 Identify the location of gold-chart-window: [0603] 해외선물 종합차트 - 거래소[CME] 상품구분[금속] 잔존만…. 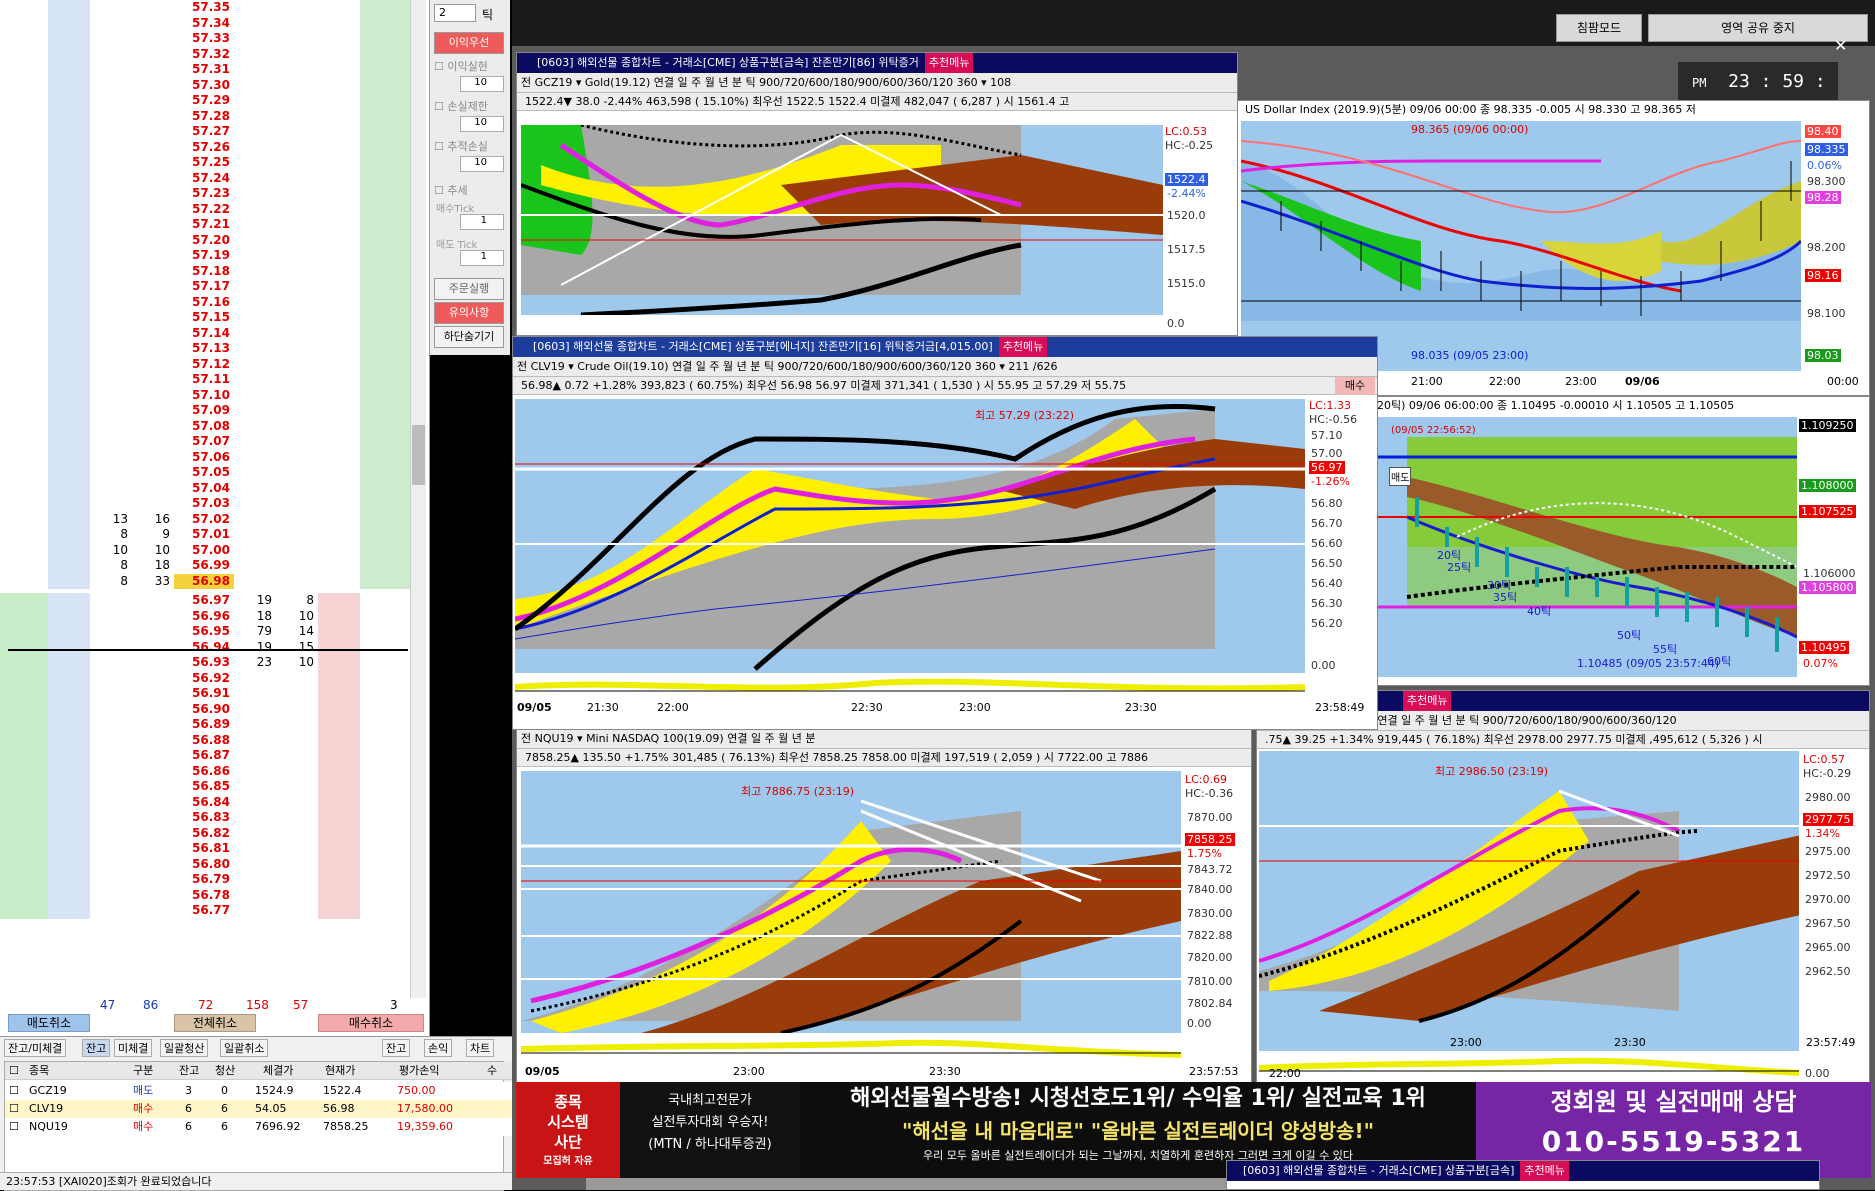
(877, 194).